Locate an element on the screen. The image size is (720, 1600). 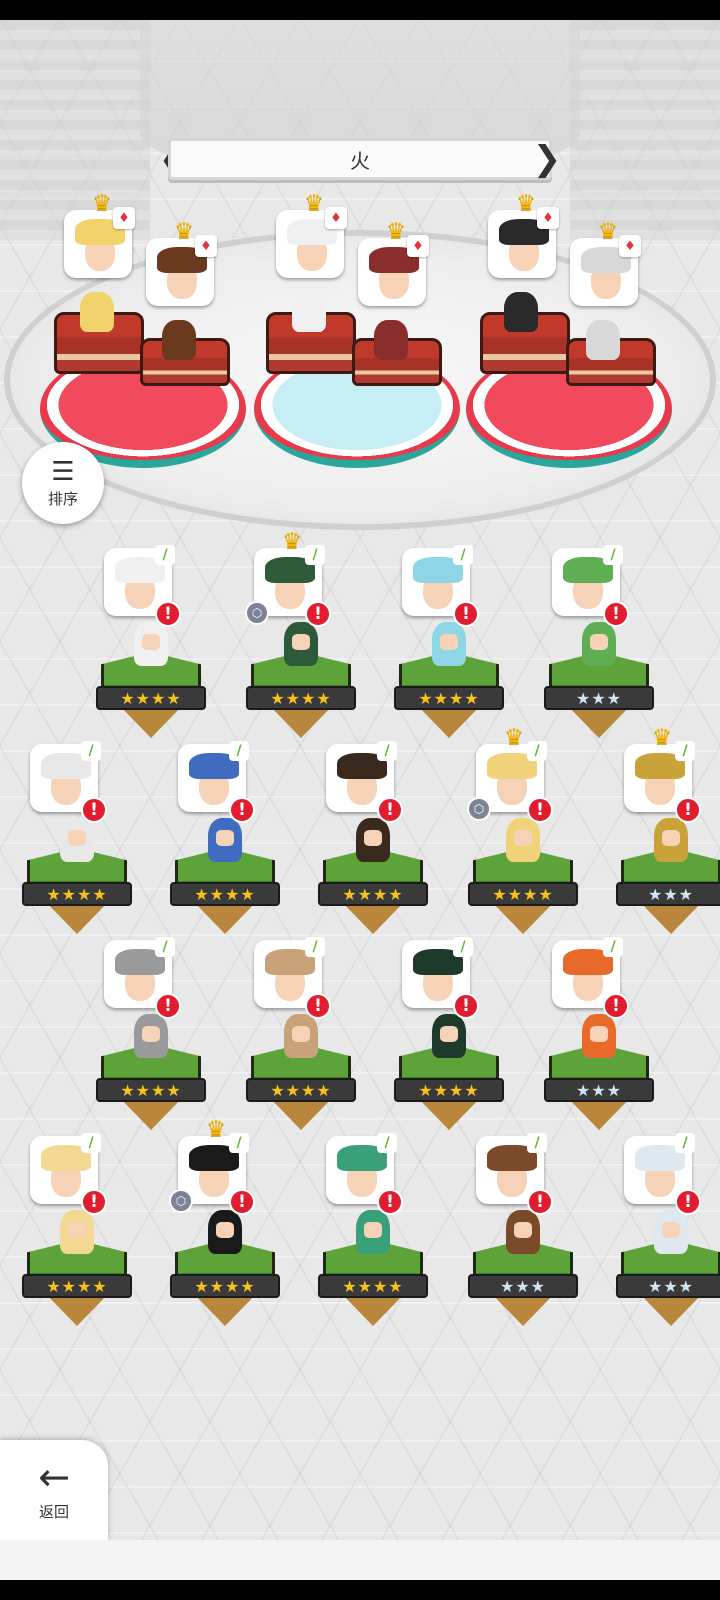
sort-button: ☰ 排序 is located at coordinates (63, 483).